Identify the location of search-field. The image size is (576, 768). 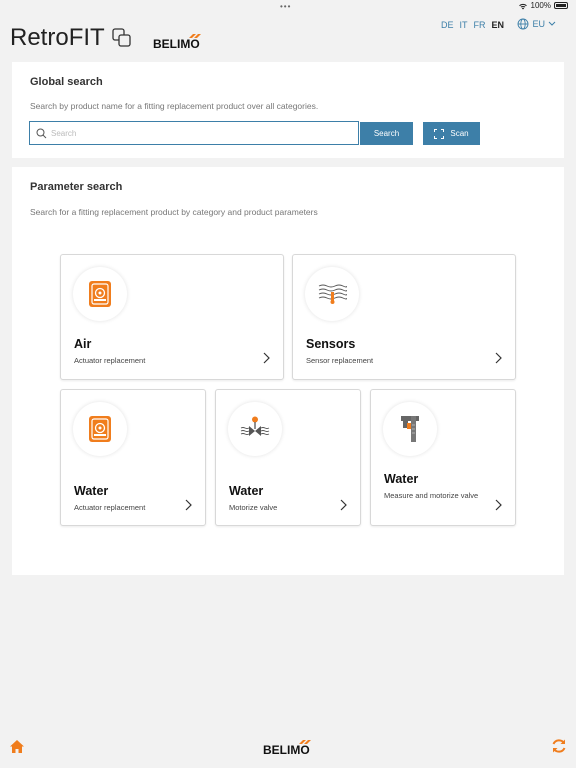
(194, 133).